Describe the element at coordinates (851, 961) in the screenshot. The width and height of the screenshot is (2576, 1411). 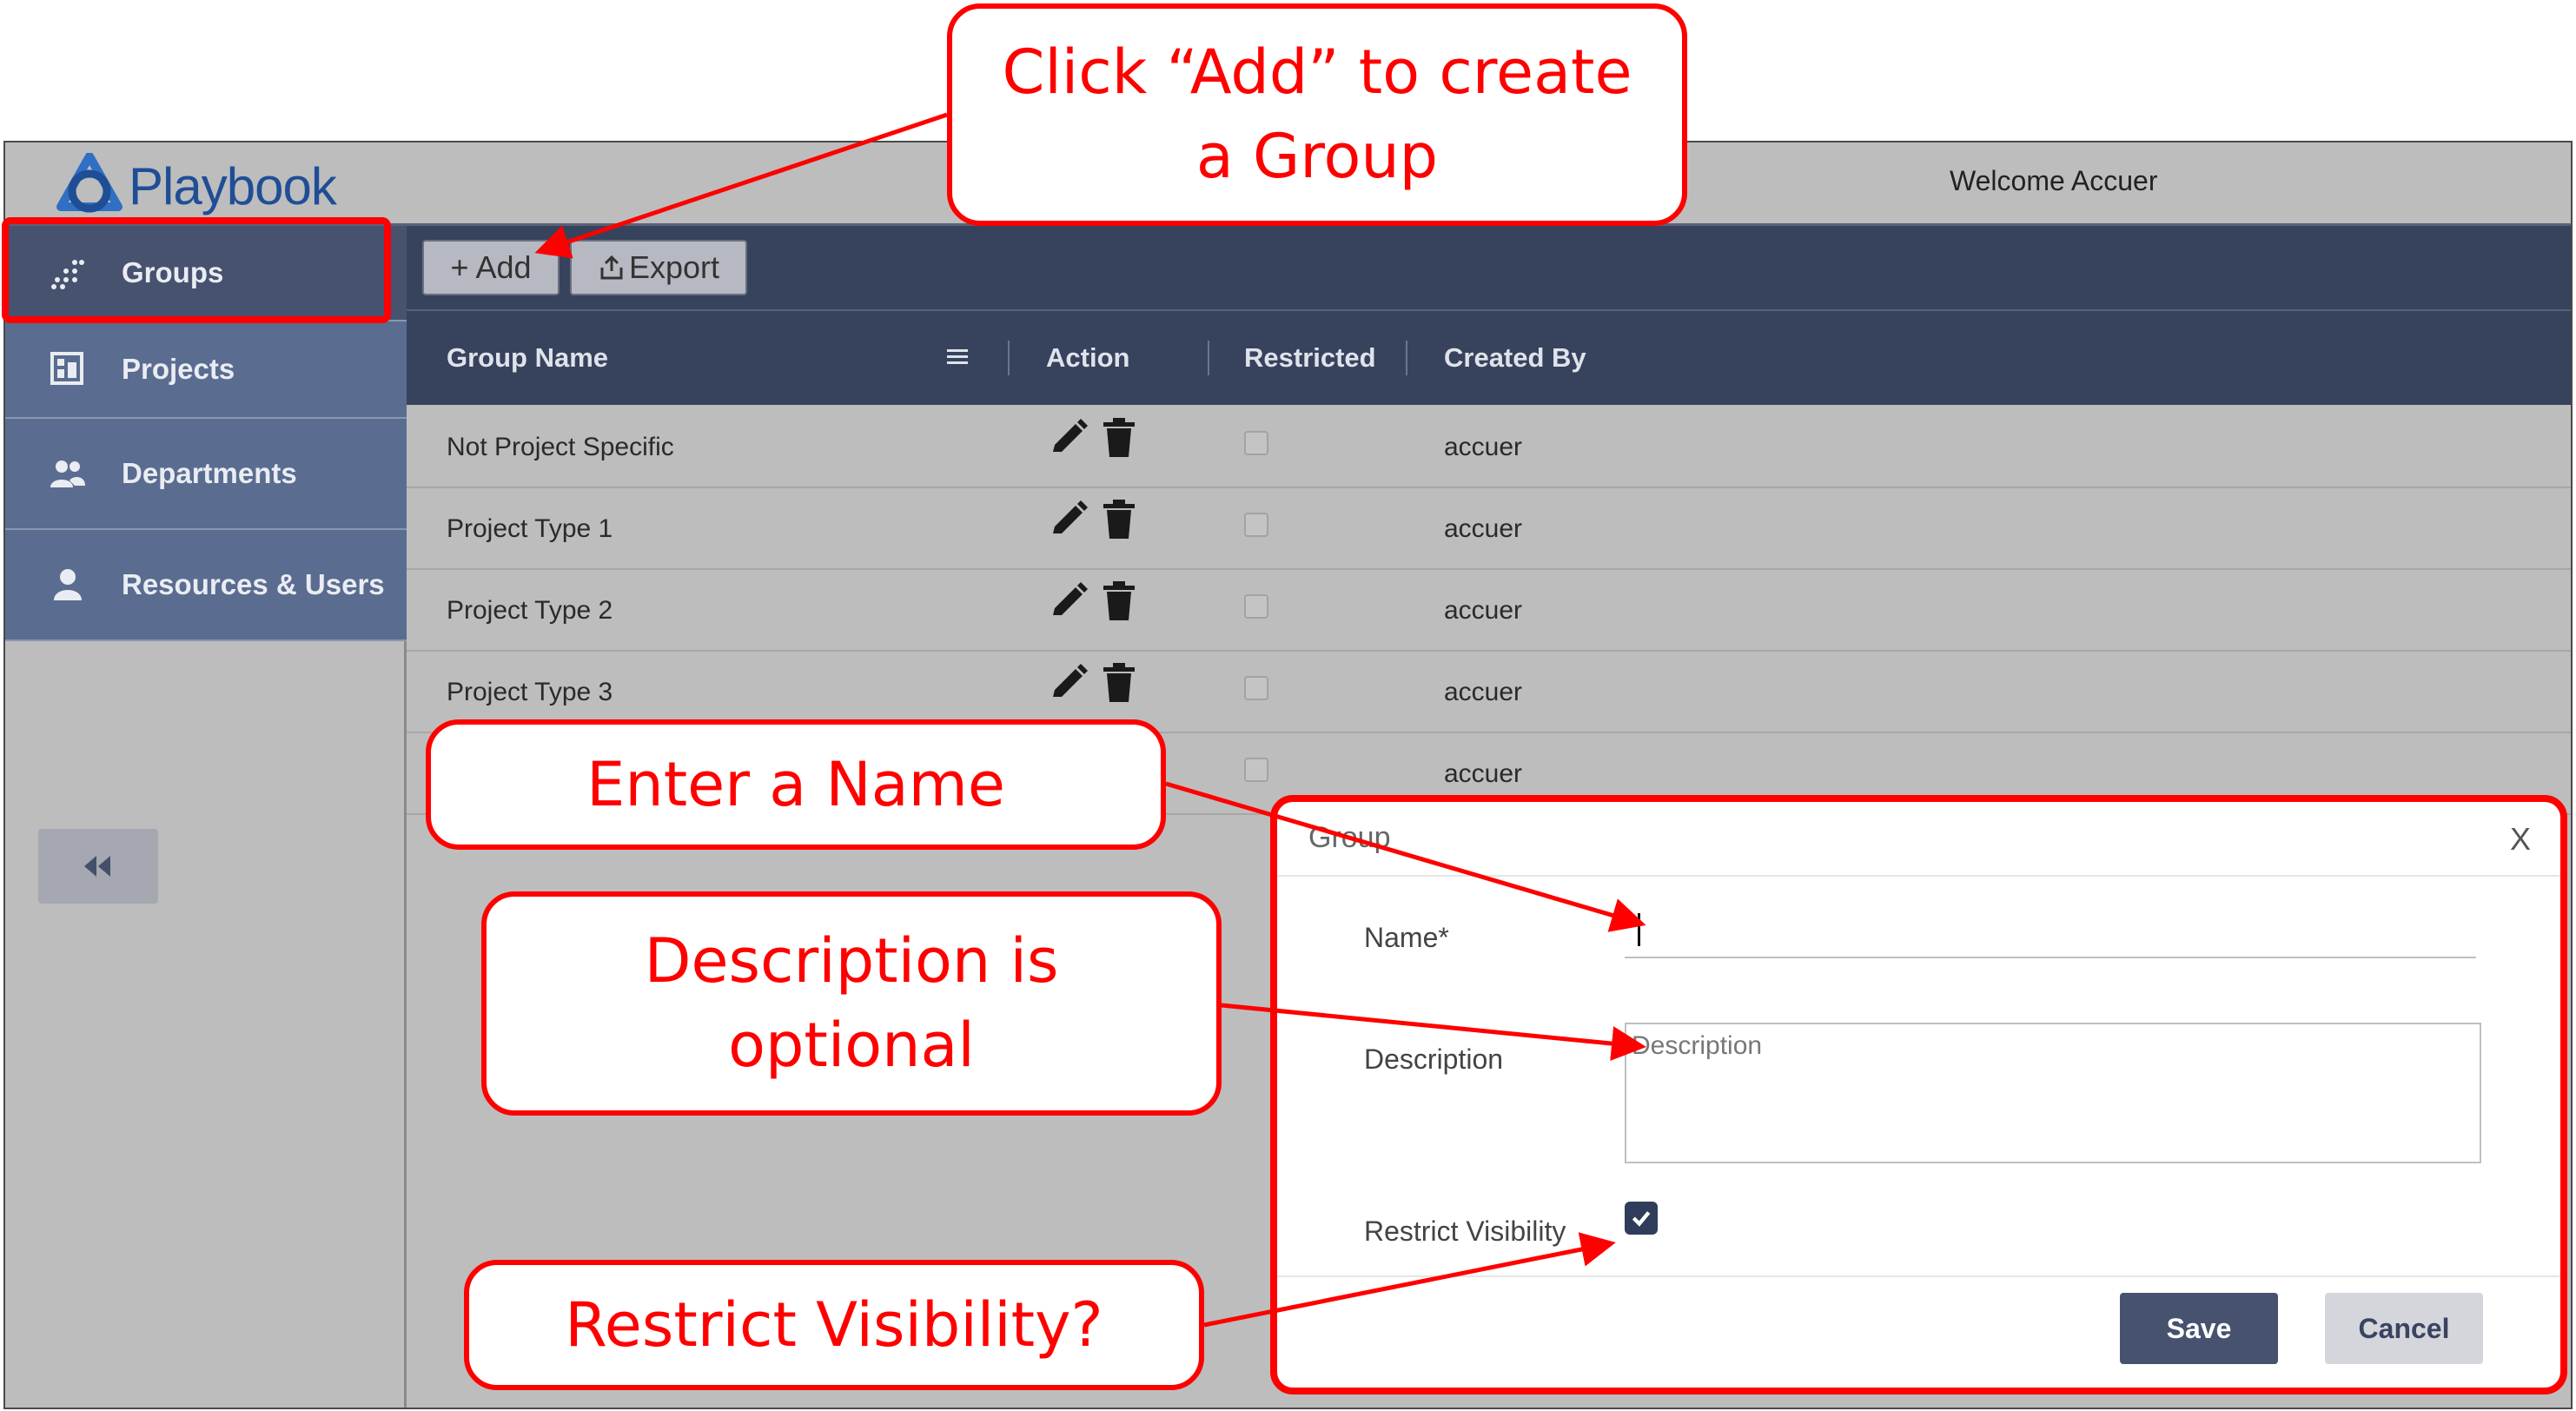
I see `callout-desc-line1: Description is` at that location.